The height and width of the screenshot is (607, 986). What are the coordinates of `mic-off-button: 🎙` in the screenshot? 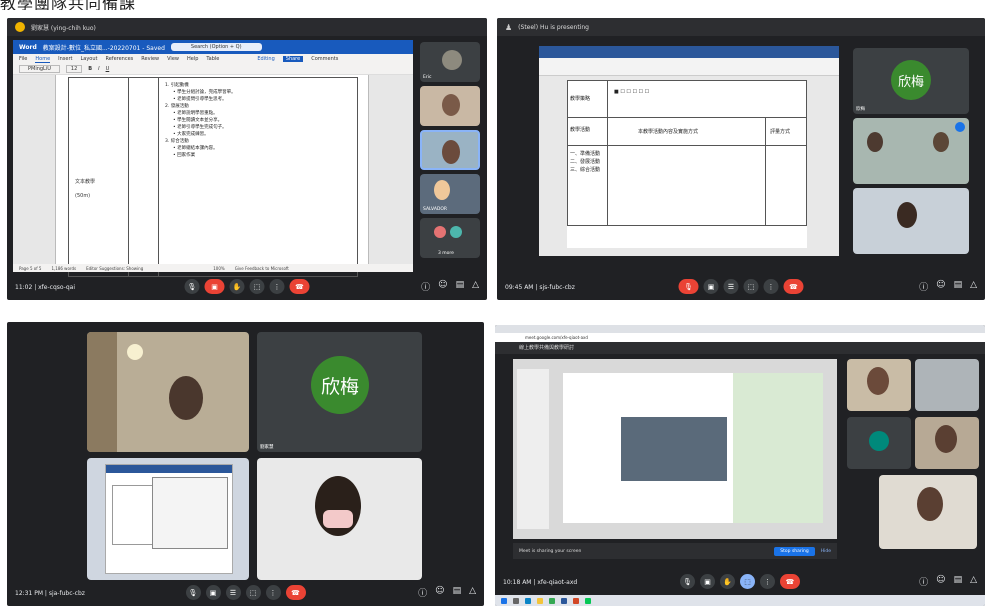 It's located at (688, 286).